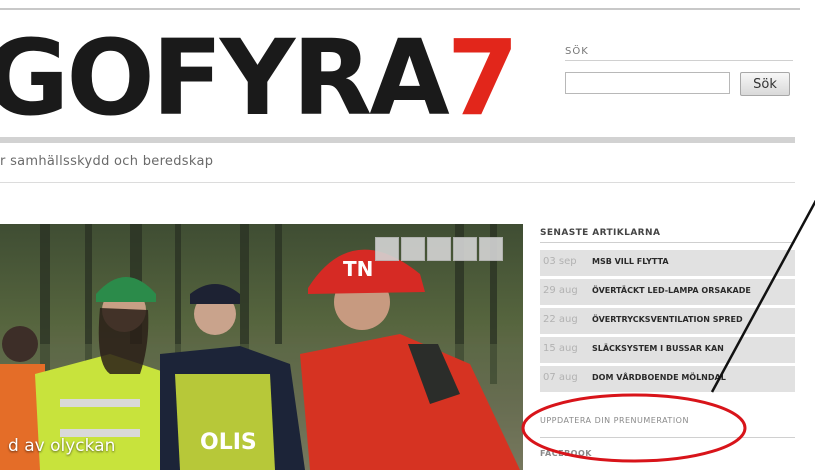 The image size is (815, 470). I want to click on article-item: 22 aug ÖVERTRYCKSVENTILATION SPRED, so click(667, 321).